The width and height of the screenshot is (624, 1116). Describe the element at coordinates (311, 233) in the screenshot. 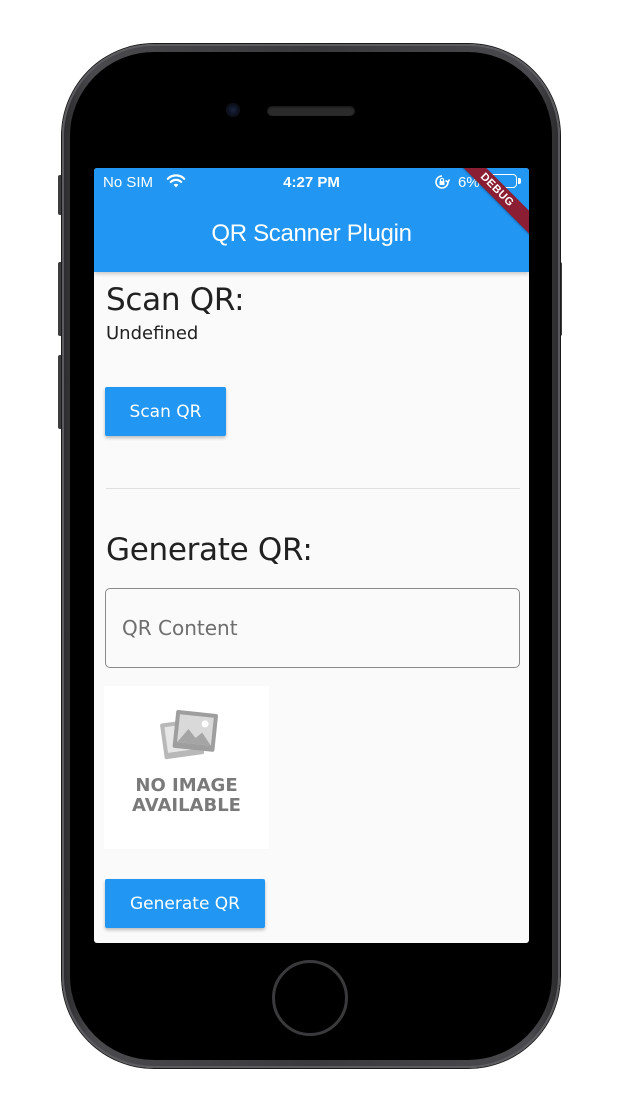

I see `app-title: QR Scanner Plugin` at that location.